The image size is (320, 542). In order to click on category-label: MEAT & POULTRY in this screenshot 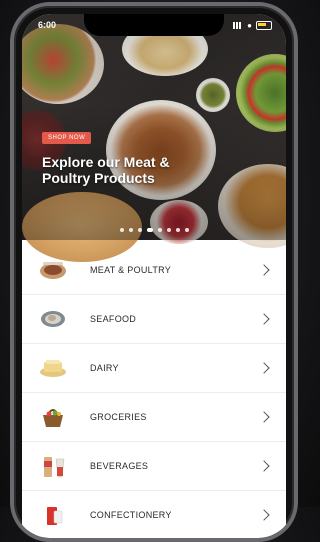, I will do `click(131, 270)`.